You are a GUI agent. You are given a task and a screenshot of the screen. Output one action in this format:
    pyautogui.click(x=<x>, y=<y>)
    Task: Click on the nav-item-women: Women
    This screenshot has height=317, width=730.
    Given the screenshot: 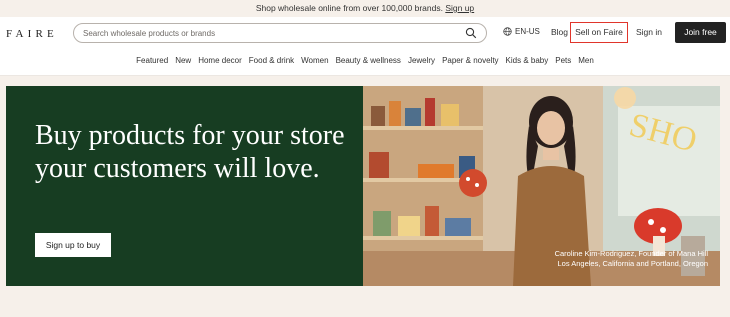 What is the action you would take?
    pyautogui.click(x=315, y=62)
    